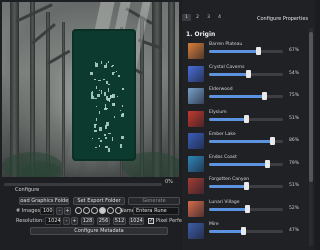 The height and width of the screenshot is (250, 320). I want to click on property-percent: 79%, so click(294, 163).